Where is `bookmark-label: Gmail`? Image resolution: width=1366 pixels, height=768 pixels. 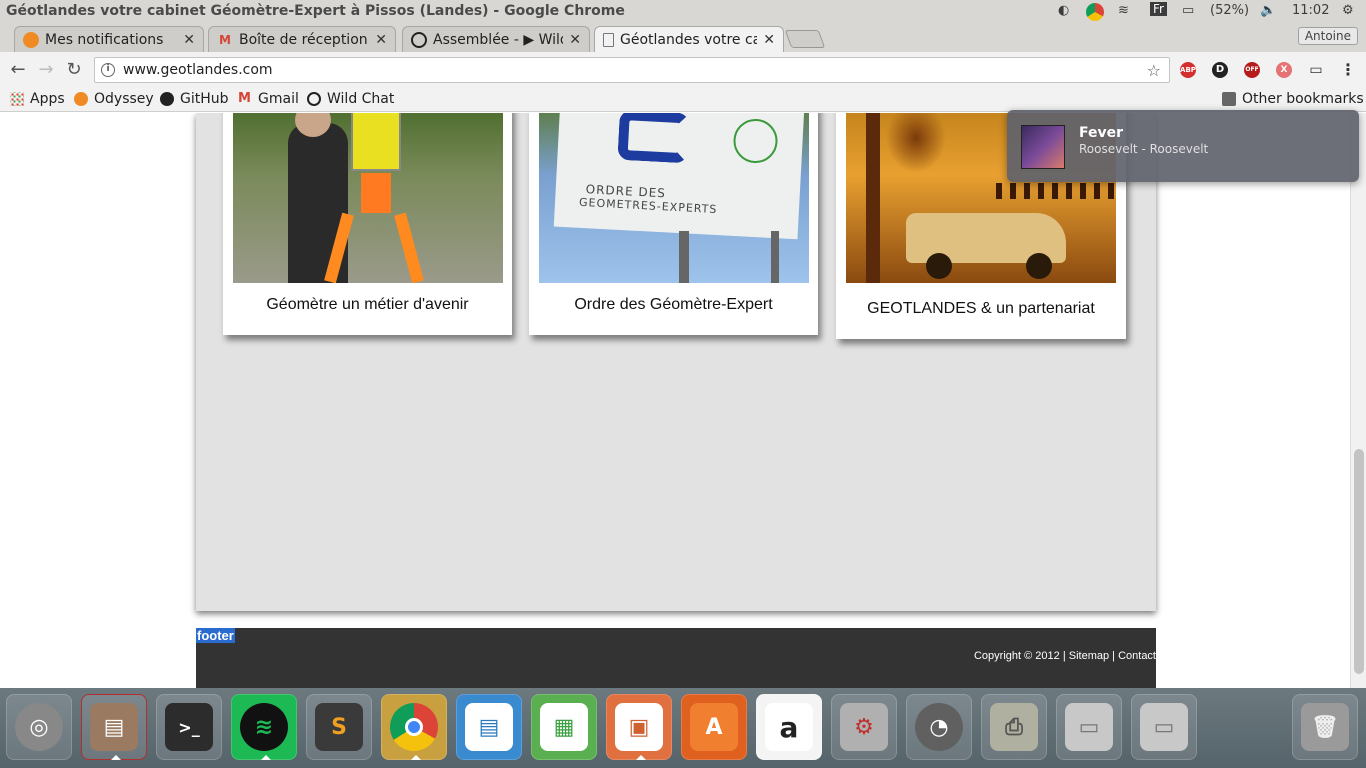 bookmark-label: Gmail is located at coordinates (278, 99).